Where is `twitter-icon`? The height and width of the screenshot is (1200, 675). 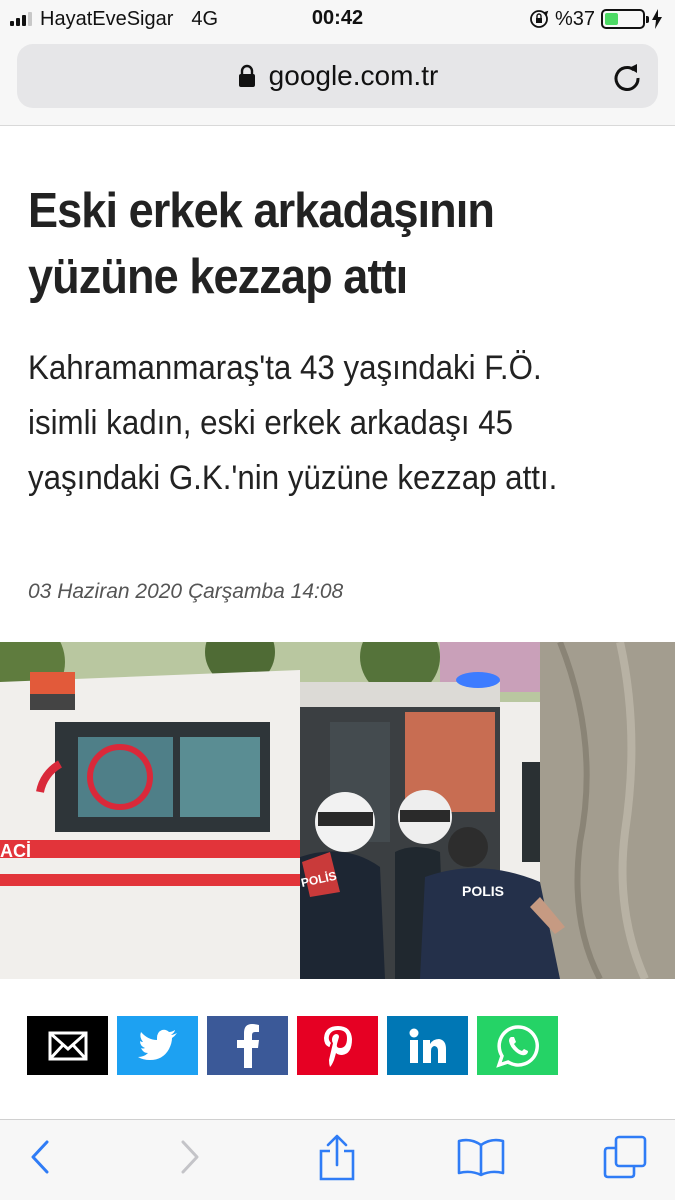
twitter-icon is located at coordinates (157, 1044).